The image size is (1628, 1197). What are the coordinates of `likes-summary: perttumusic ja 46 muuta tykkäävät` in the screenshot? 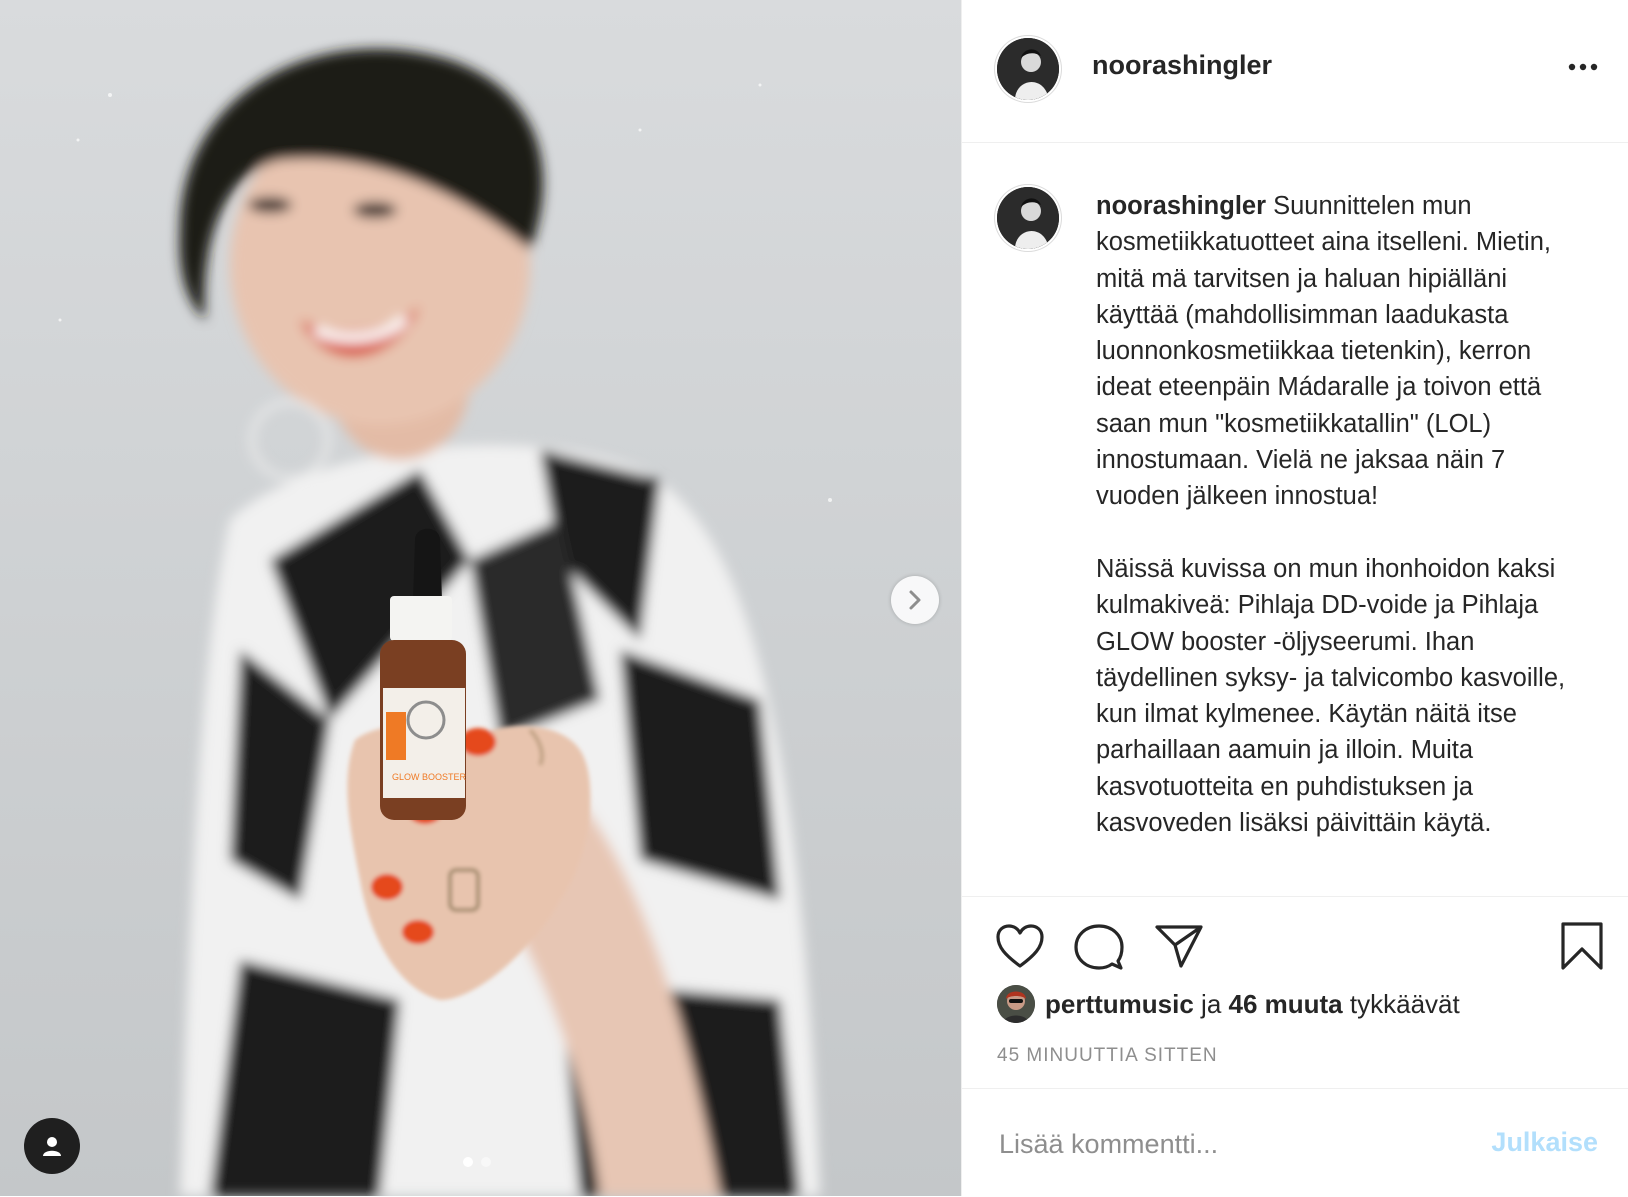 It's located at (1228, 1004).